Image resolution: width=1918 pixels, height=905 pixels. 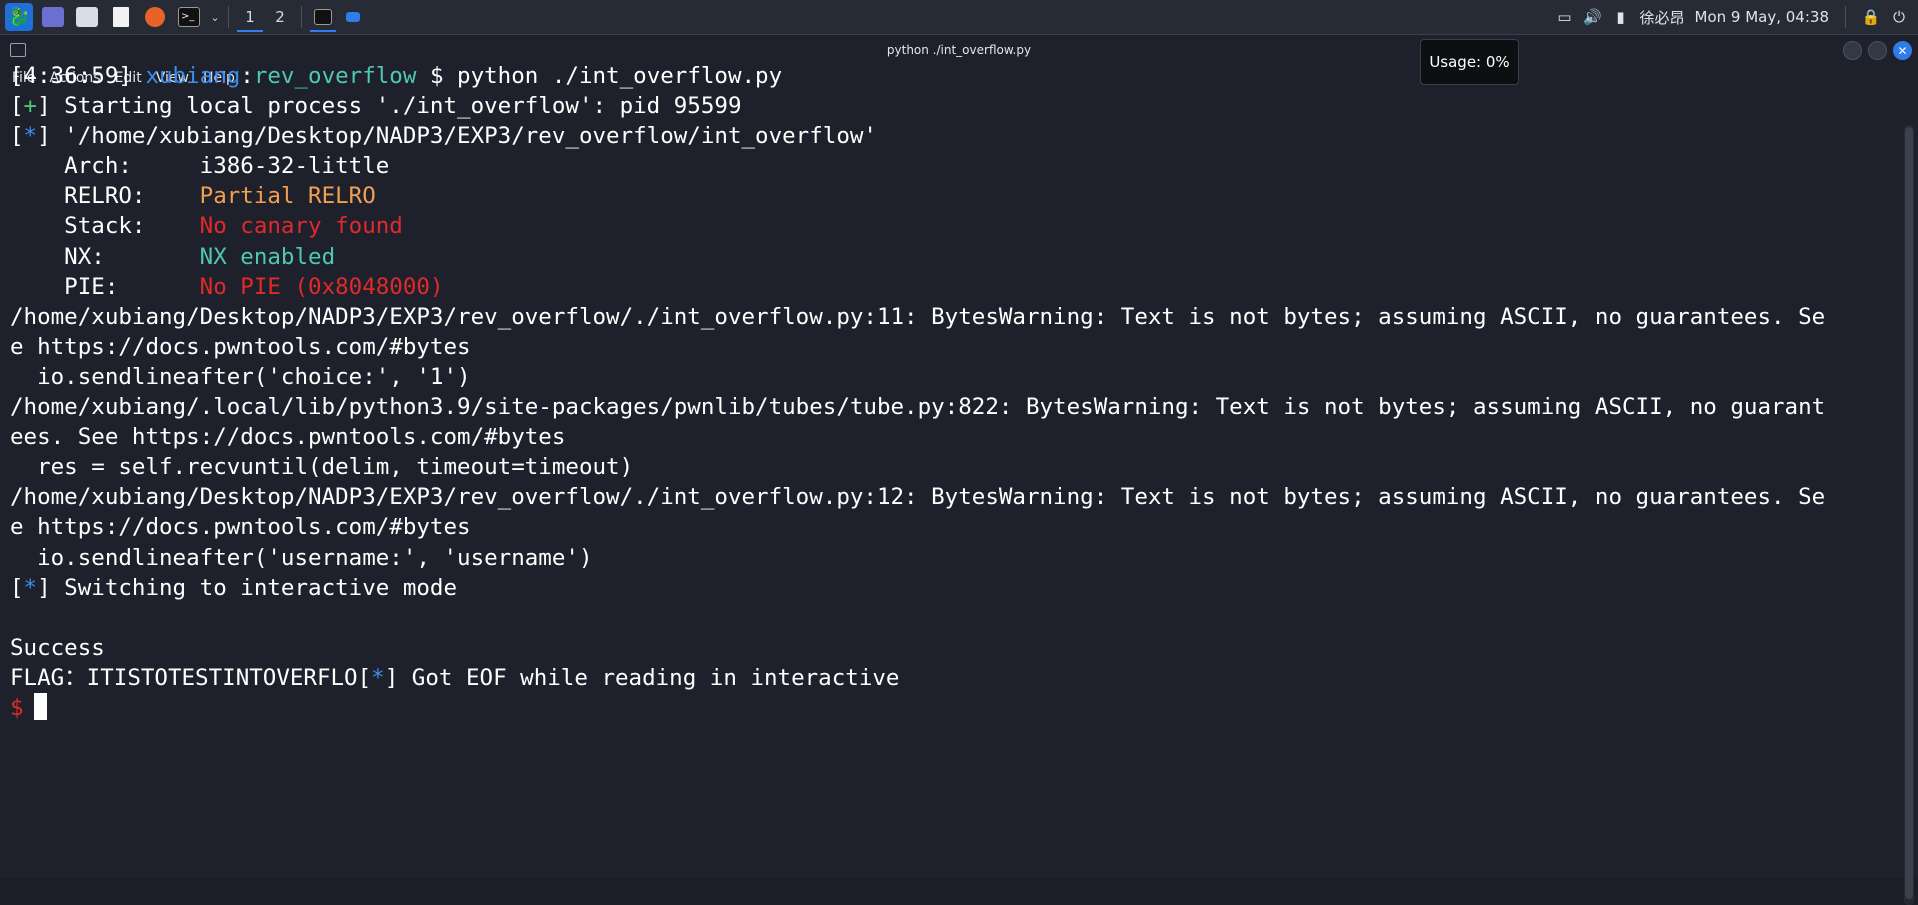 I want to click on chevron-down-icon: ⌄, so click(x=215, y=17).